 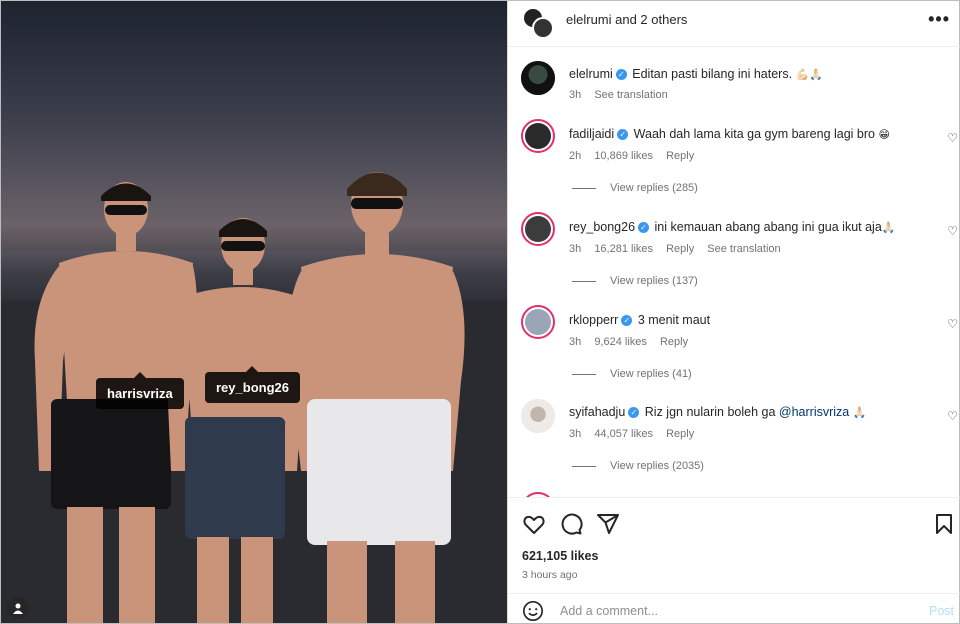 What do you see at coordinates (939, 19) in the screenshot?
I see `more-options-icon: •••` at bounding box center [939, 19].